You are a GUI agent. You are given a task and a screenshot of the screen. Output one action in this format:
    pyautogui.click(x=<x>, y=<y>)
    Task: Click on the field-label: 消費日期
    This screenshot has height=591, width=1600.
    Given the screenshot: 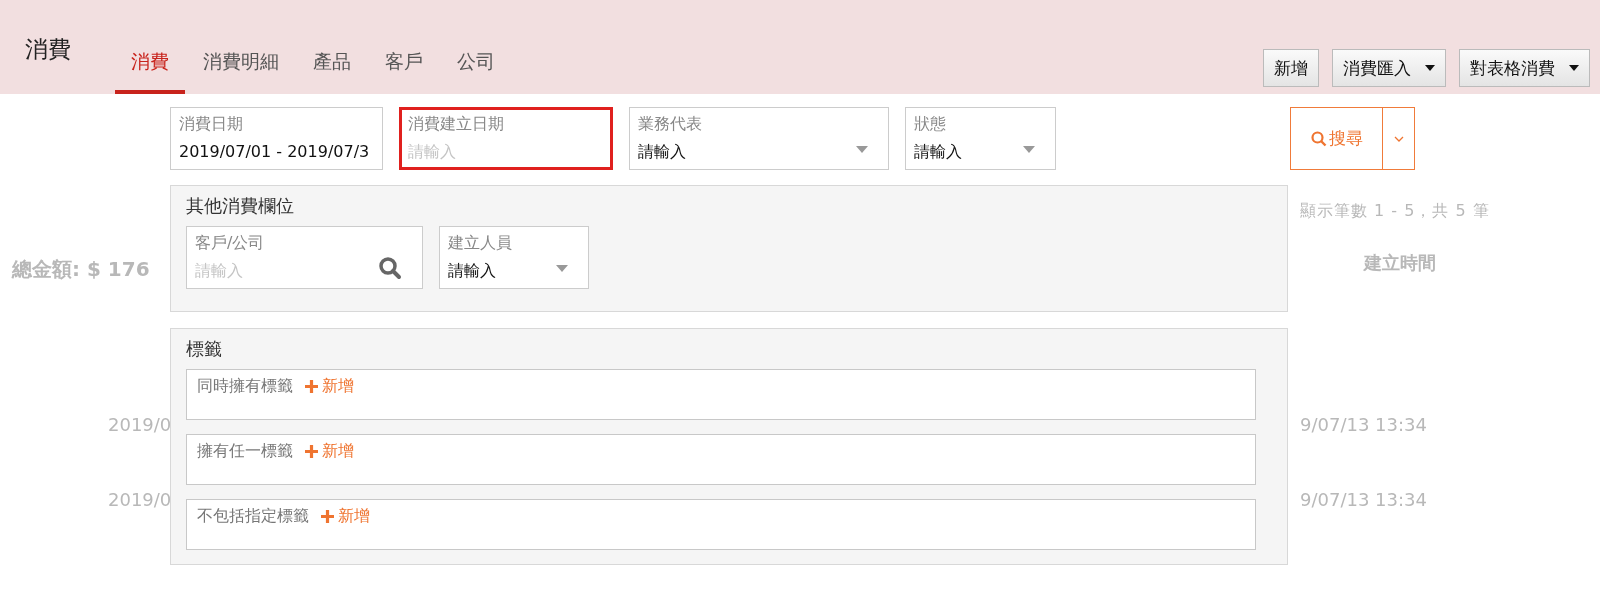 What is the action you would take?
    pyautogui.click(x=211, y=124)
    